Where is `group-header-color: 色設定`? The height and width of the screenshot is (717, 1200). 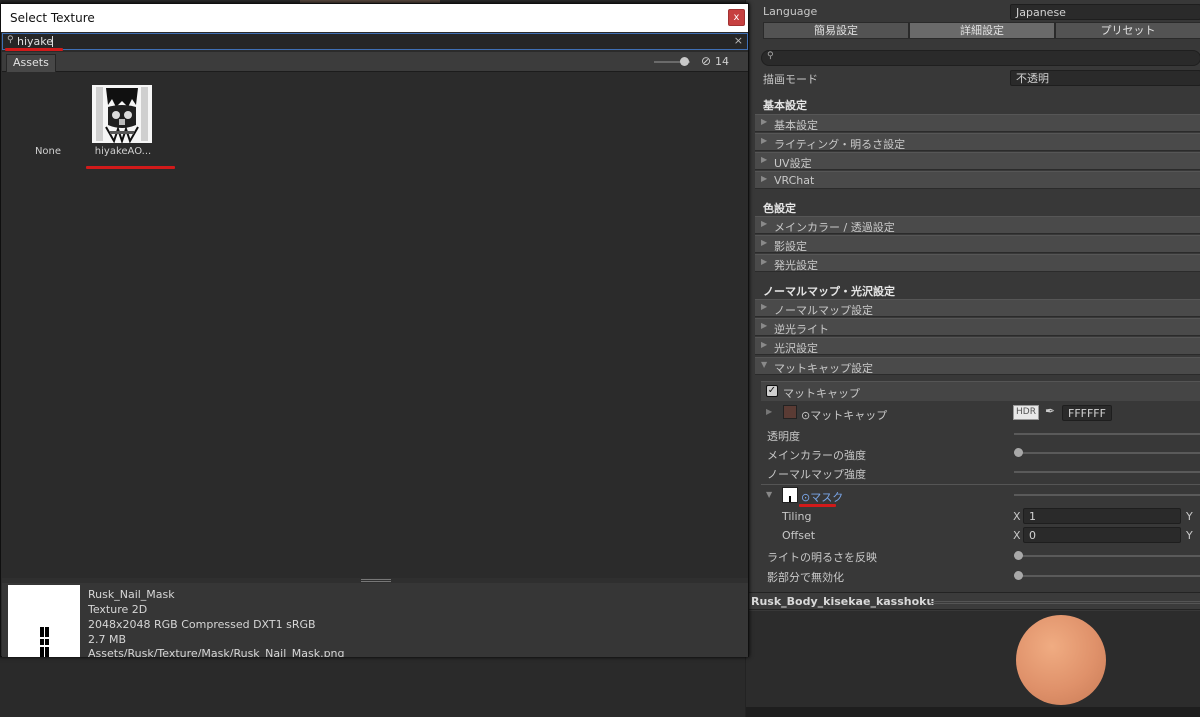 group-header-color: 色設定 is located at coordinates (779, 208).